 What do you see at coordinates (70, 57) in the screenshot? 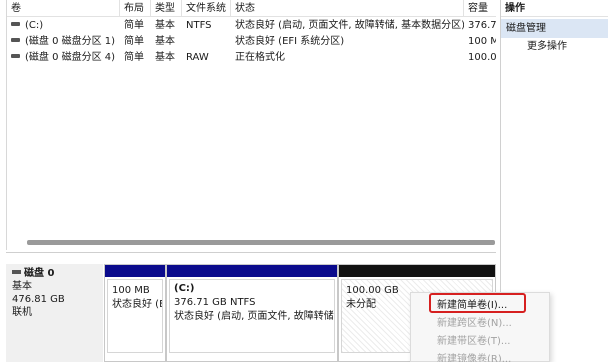
I see `volume-name: (磁盘 0 磁盘分区 4)` at bounding box center [70, 57].